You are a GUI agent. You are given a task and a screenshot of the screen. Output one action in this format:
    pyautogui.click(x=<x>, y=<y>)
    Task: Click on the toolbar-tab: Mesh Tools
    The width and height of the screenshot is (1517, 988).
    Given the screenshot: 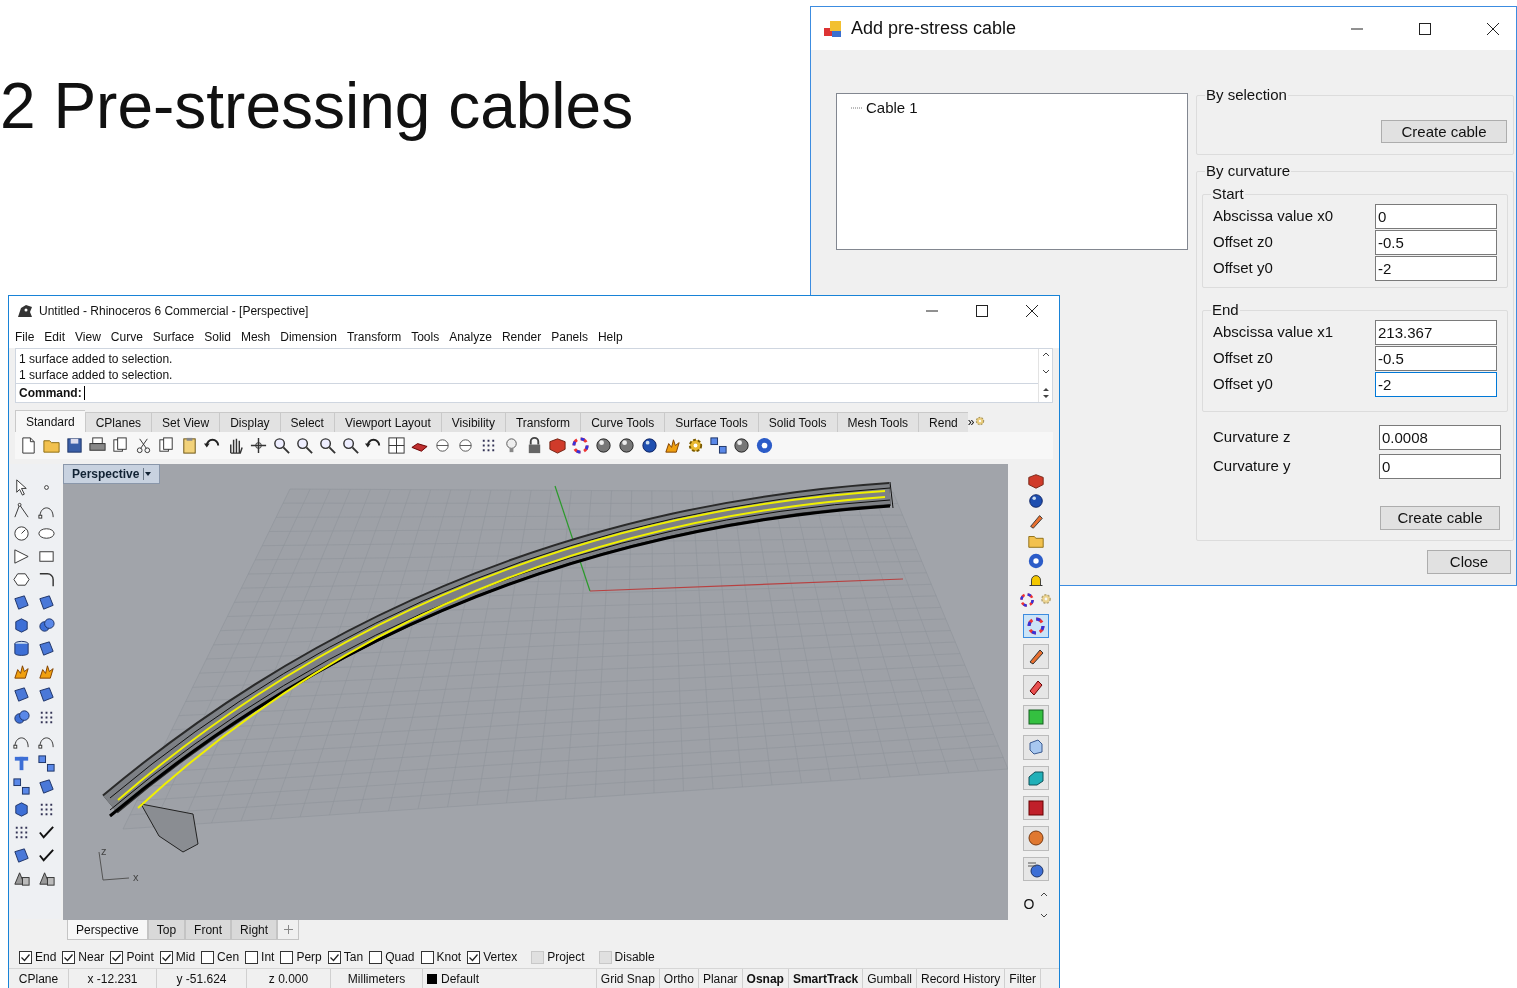 What is the action you would take?
    pyautogui.click(x=877, y=422)
    